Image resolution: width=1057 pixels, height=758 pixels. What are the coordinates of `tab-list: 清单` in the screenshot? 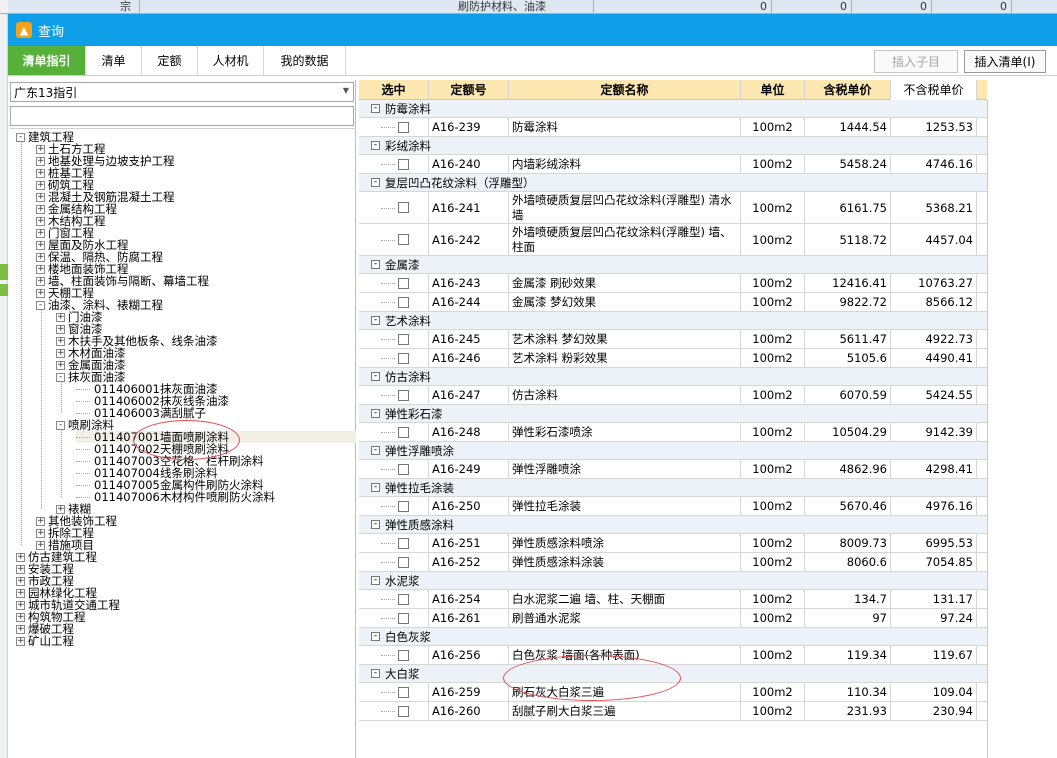 It's located at (114, 60).